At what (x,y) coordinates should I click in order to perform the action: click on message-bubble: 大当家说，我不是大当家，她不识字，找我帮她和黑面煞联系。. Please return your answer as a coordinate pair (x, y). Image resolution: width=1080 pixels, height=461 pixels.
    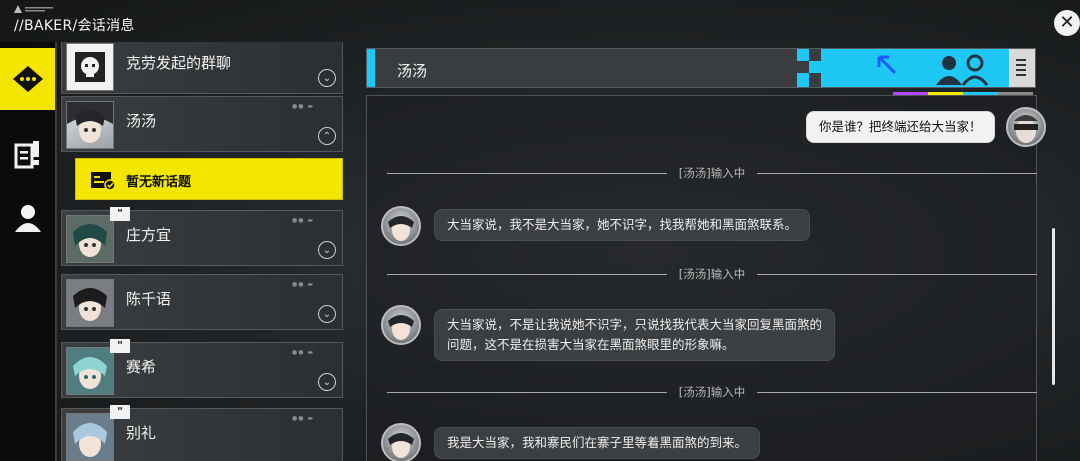
    Looking at the image, I should click on (622, 225).